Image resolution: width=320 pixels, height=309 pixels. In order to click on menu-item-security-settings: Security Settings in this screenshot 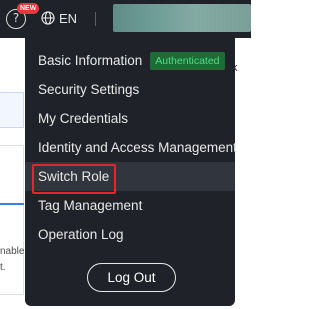, I will do `click(130, 89)`.